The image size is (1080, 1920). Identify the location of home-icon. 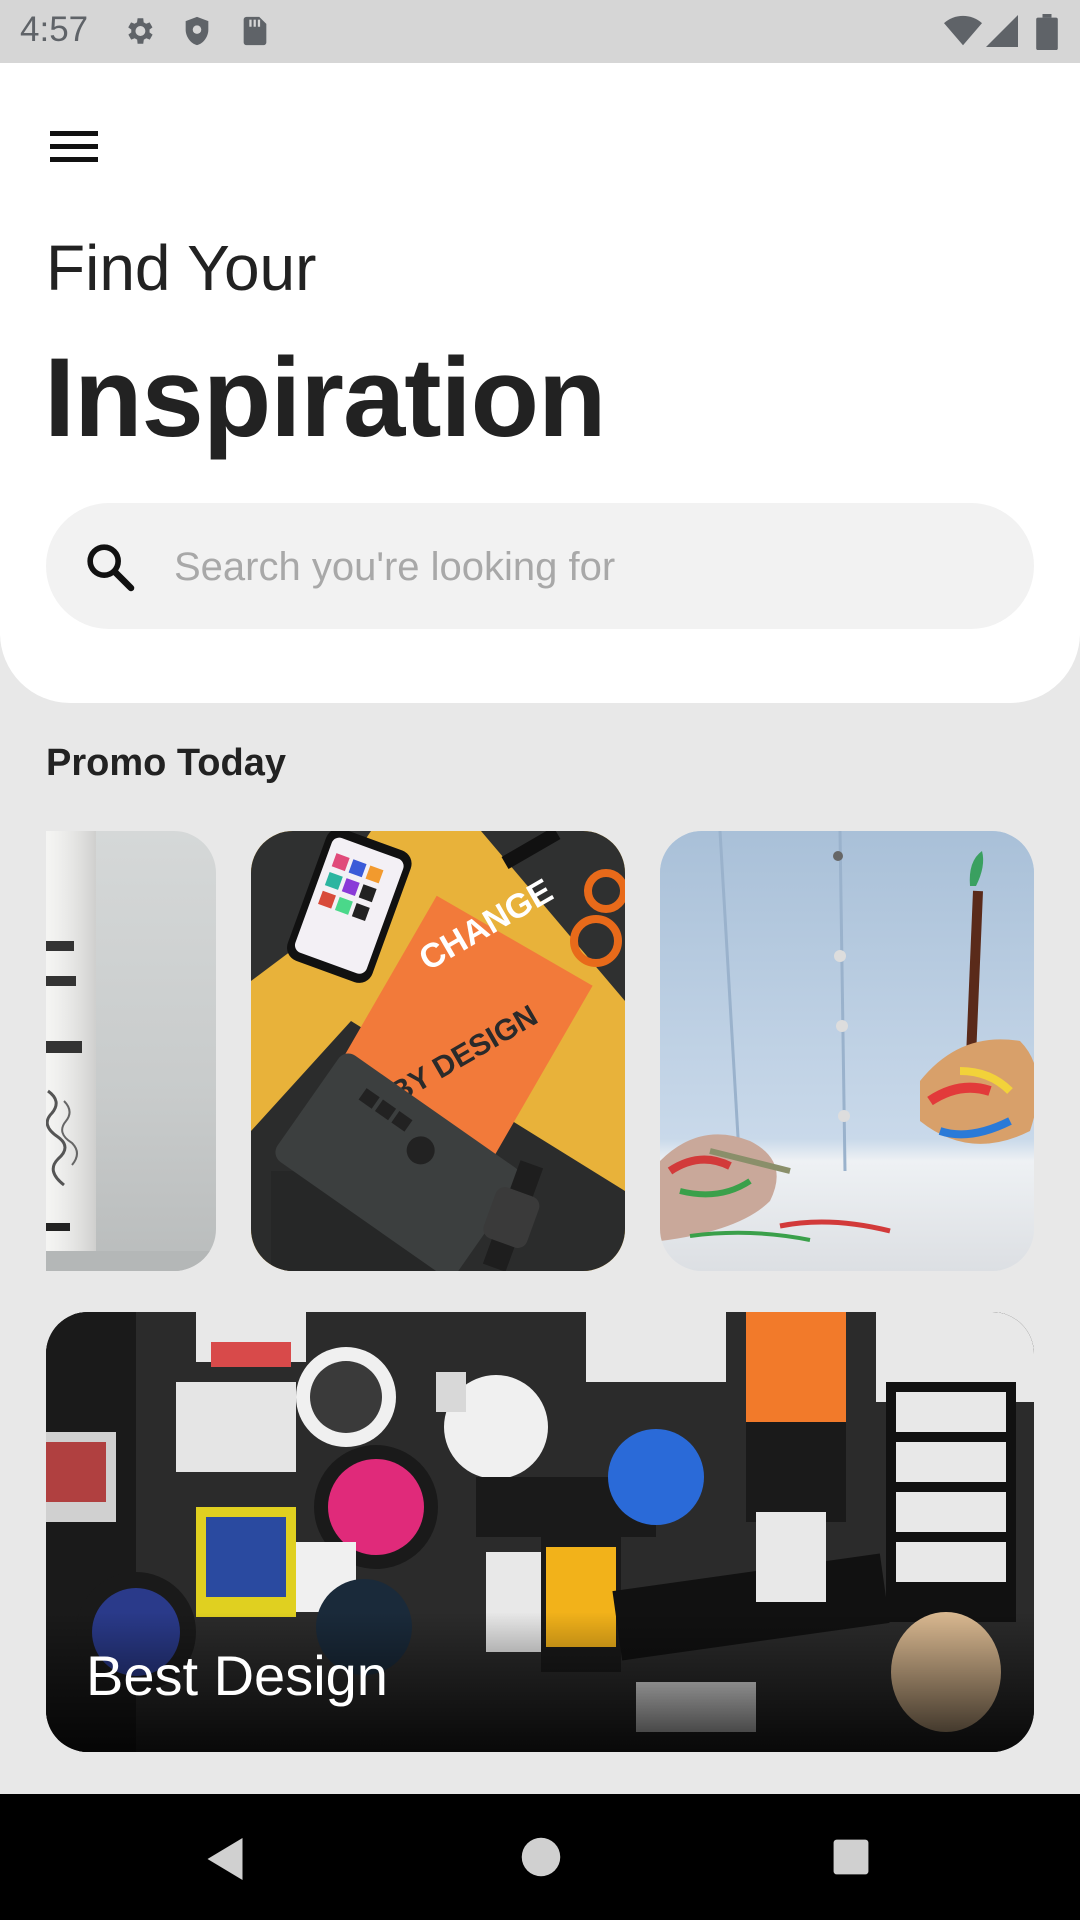
(541, 1857).